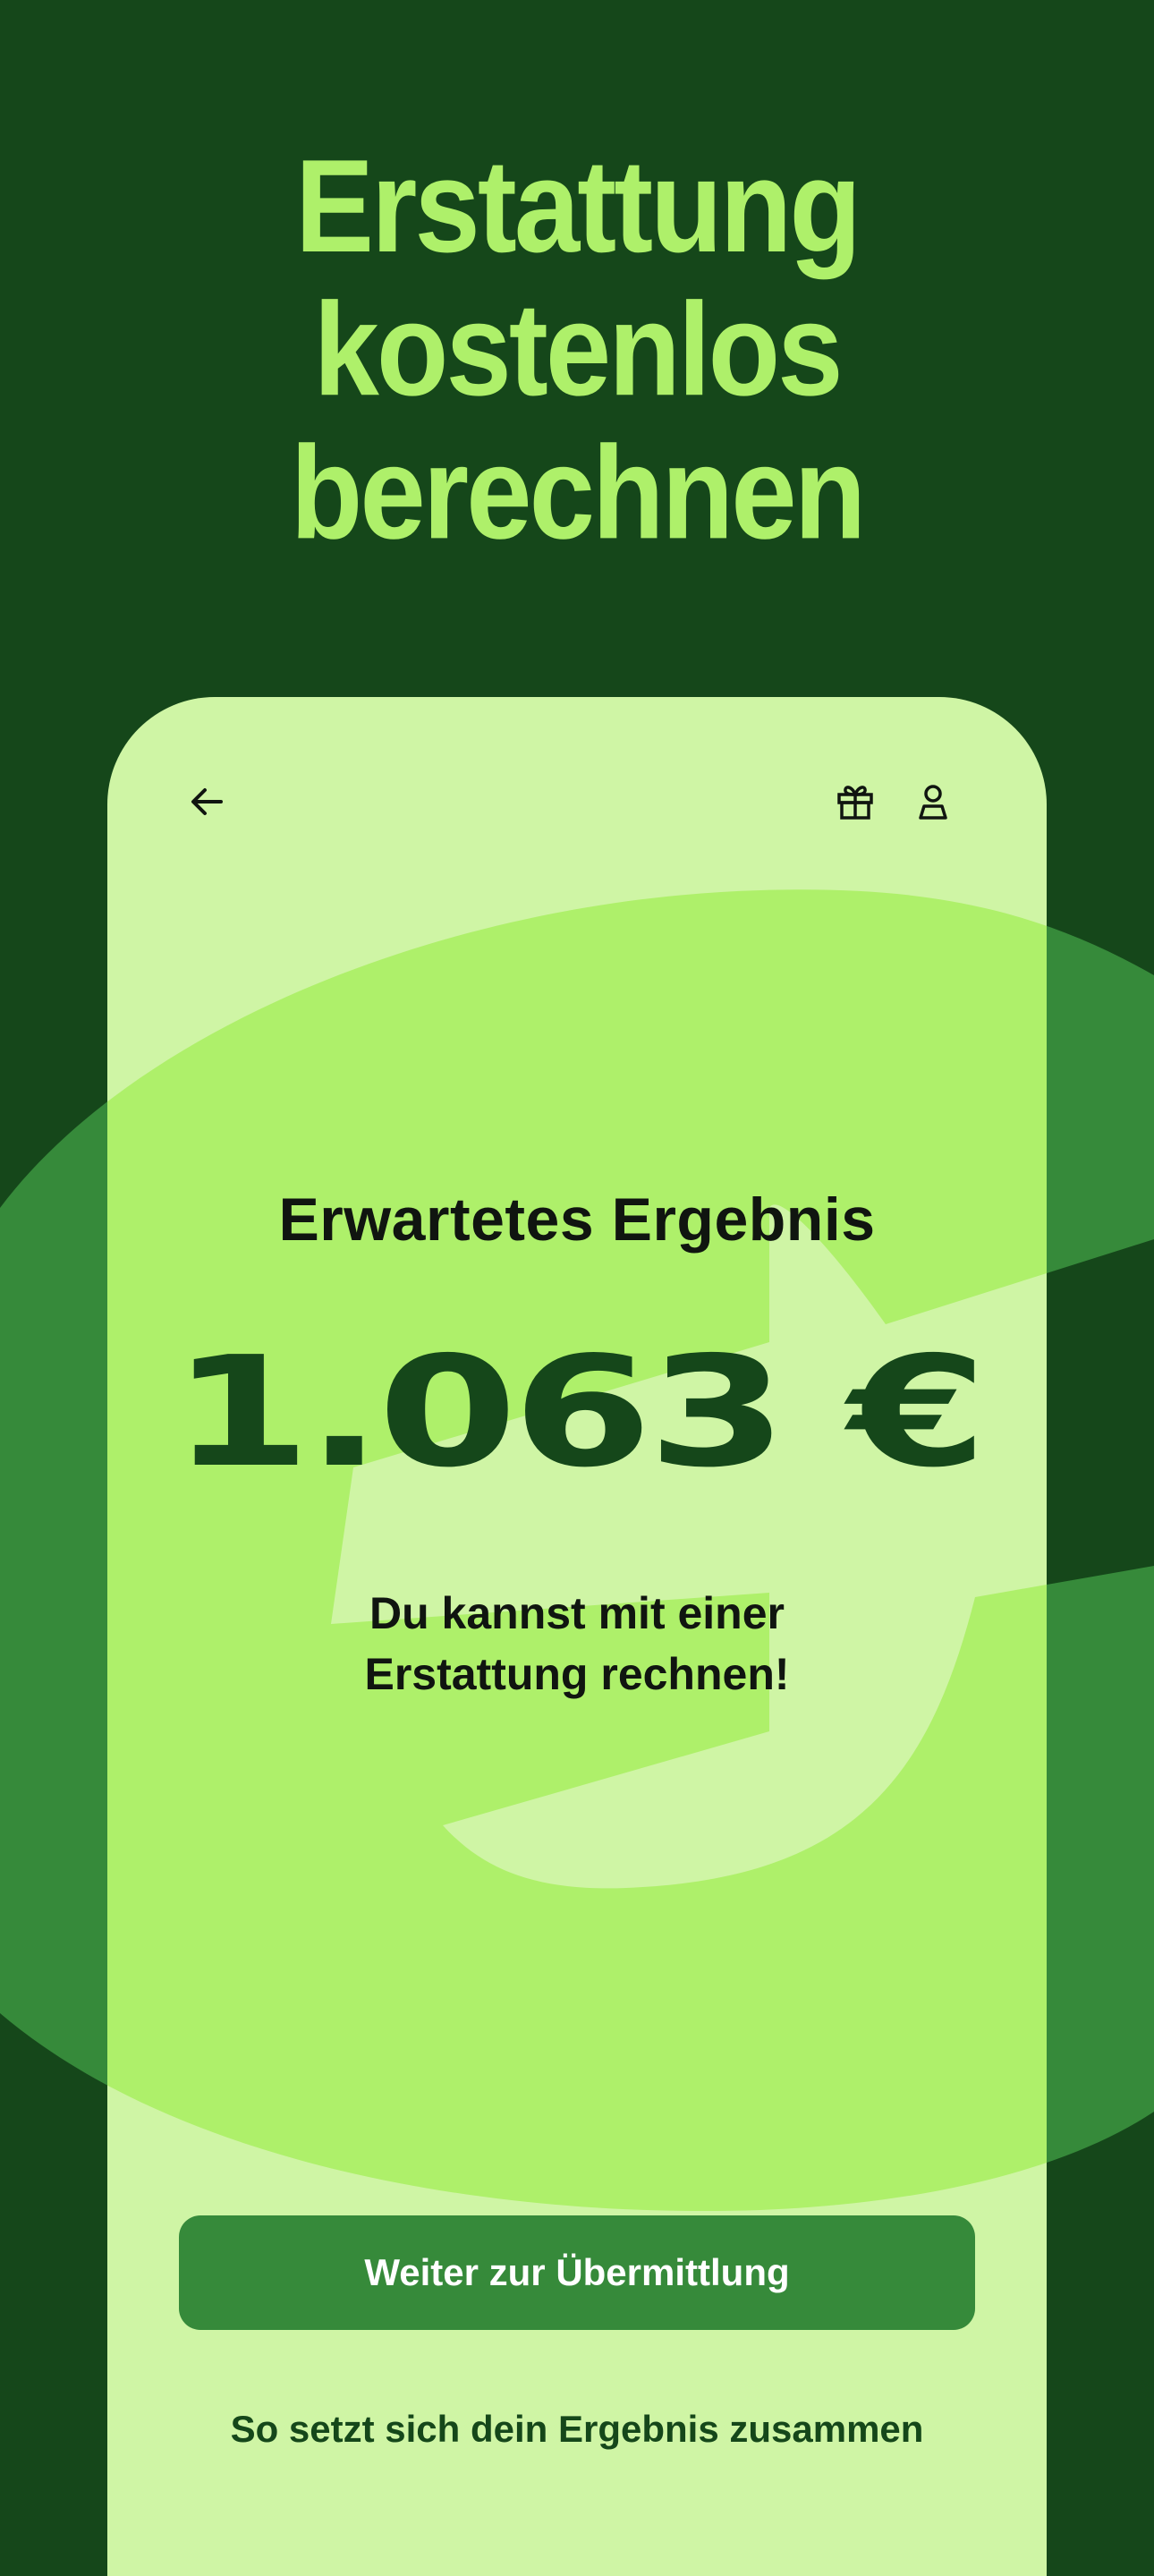  I want to click on gift-icon, so click(855, 803).